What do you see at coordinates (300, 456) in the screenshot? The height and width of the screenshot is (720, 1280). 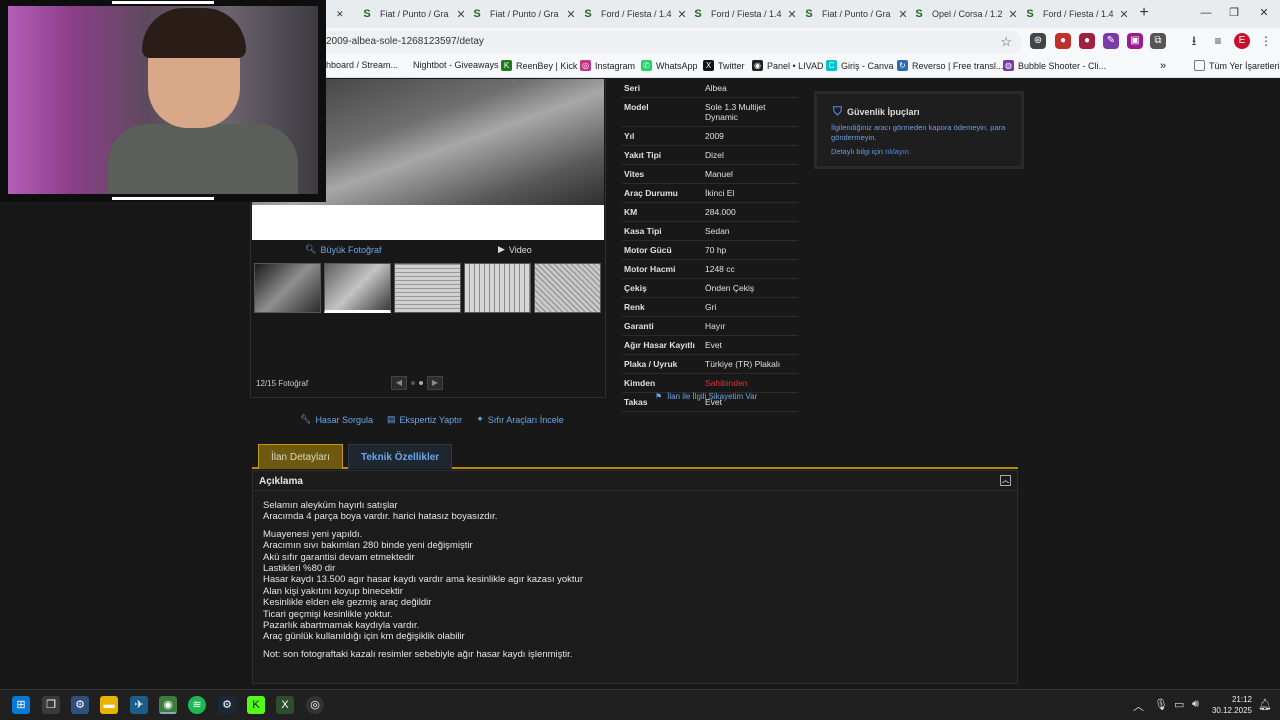 I see `tab-listing-details: İlan Detayları` at bounding box center [300, 456].